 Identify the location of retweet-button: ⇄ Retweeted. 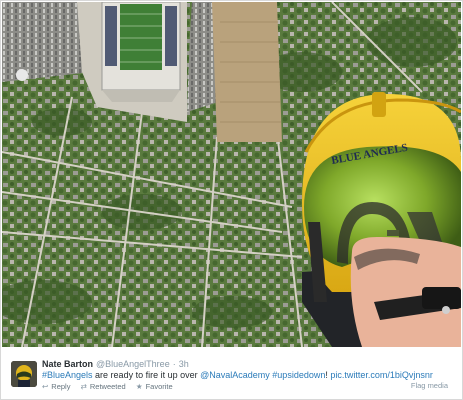
(103, 386).